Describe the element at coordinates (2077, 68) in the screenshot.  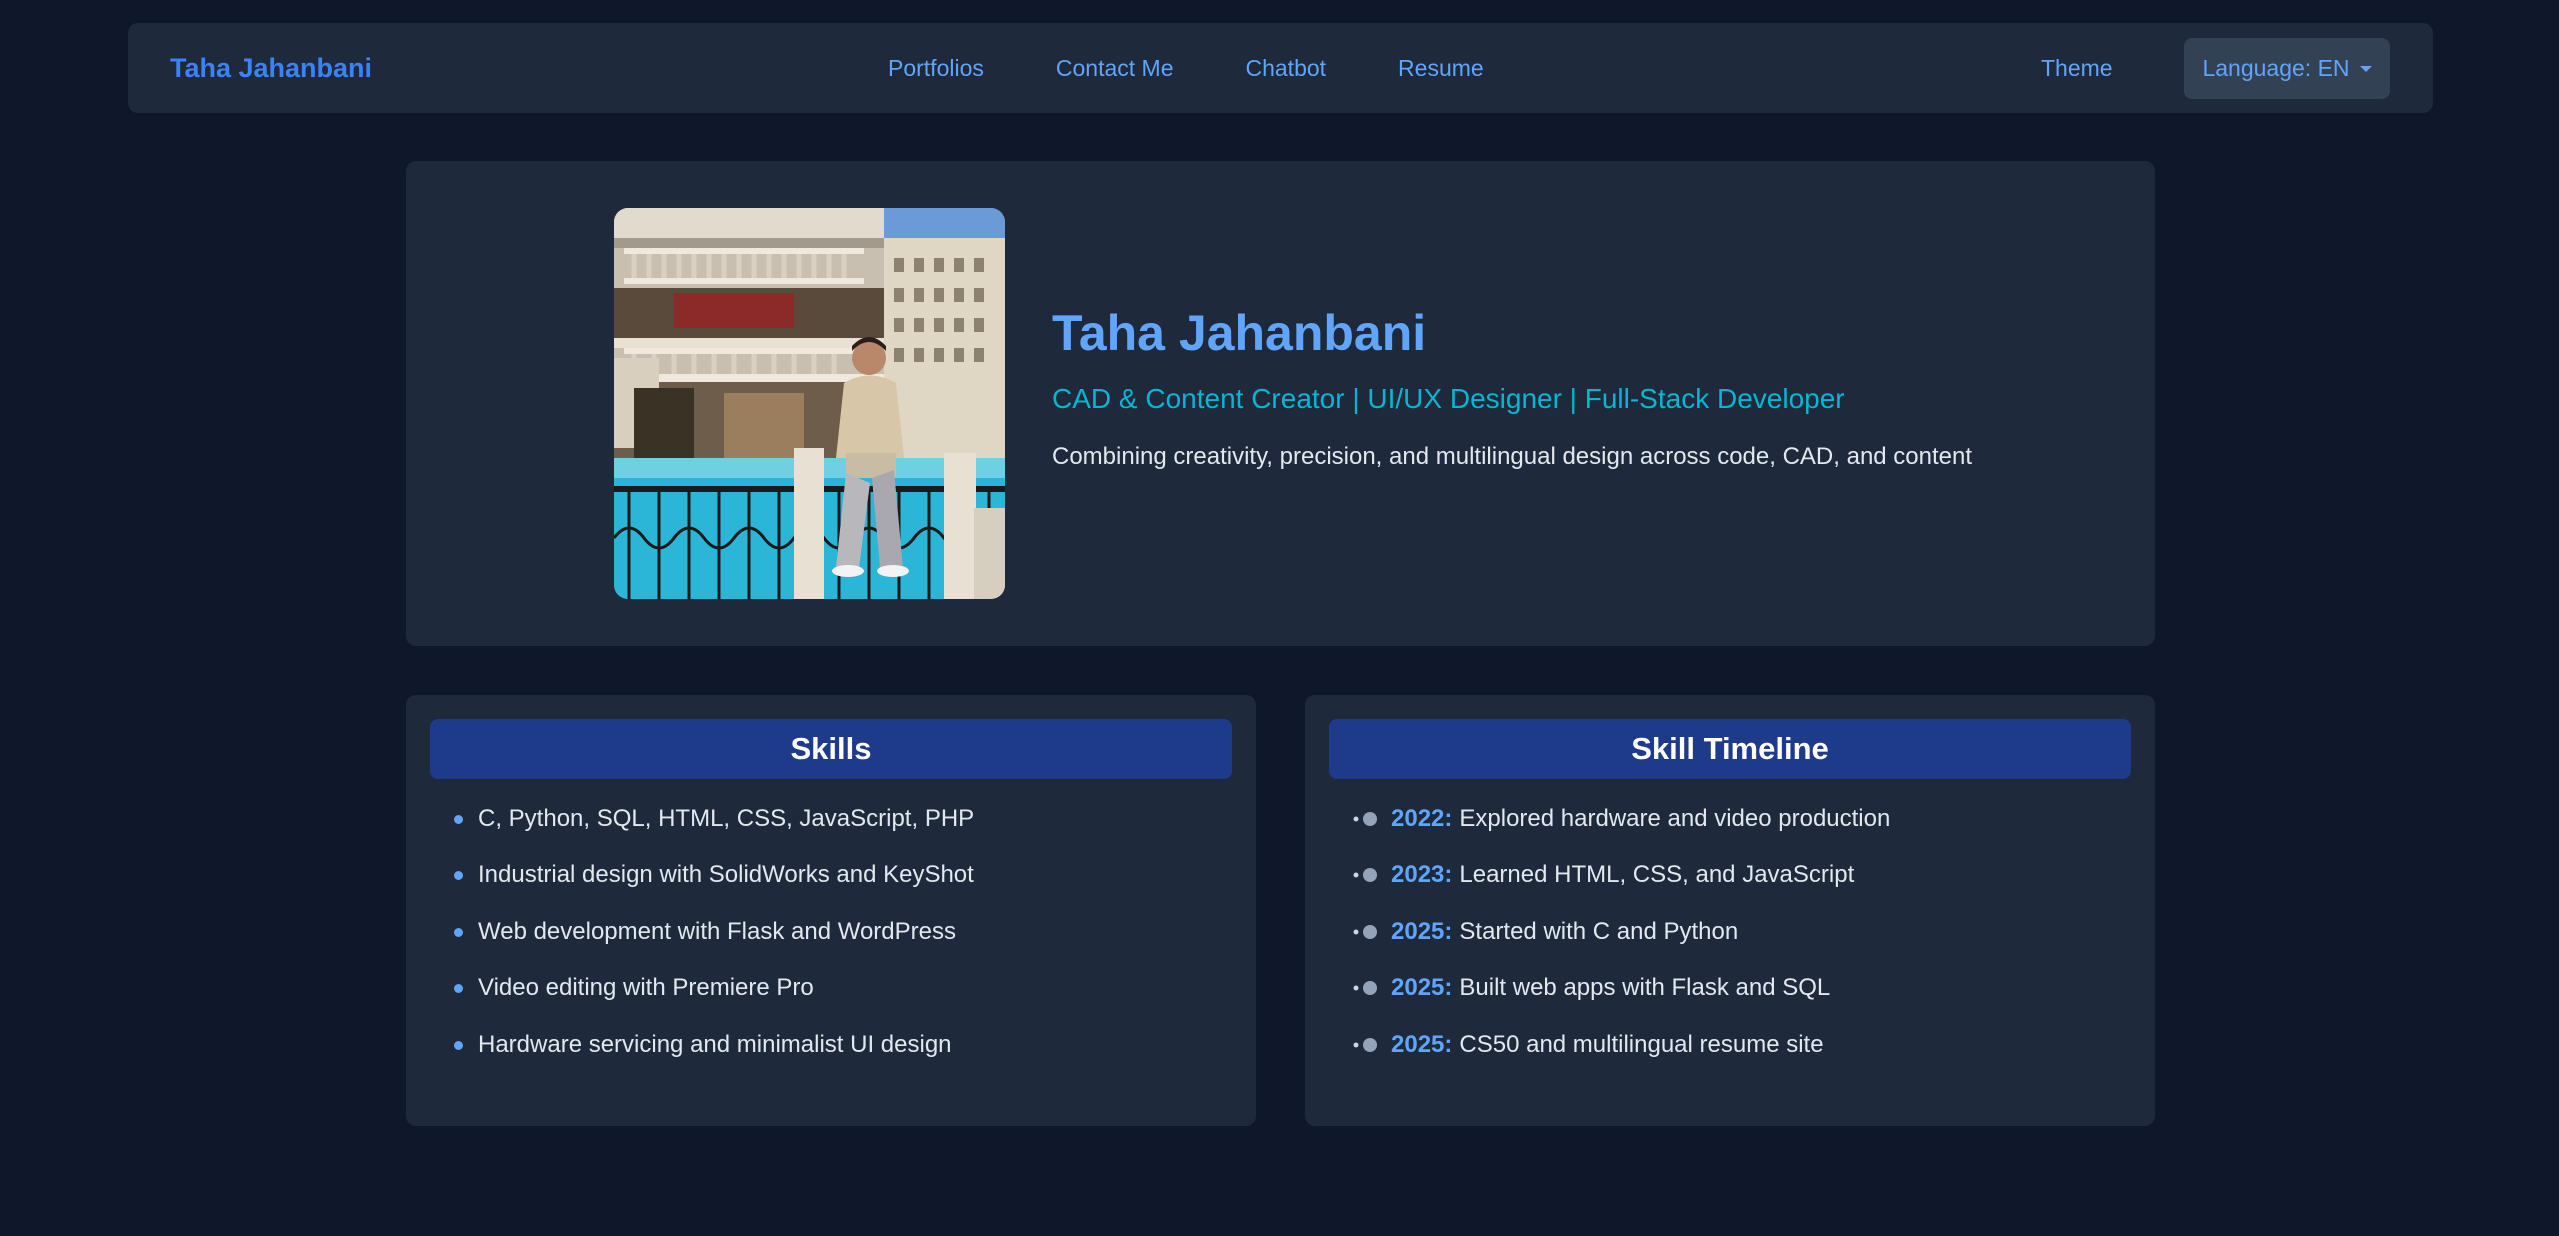
I see `theme-toggle: Theme` at that location.